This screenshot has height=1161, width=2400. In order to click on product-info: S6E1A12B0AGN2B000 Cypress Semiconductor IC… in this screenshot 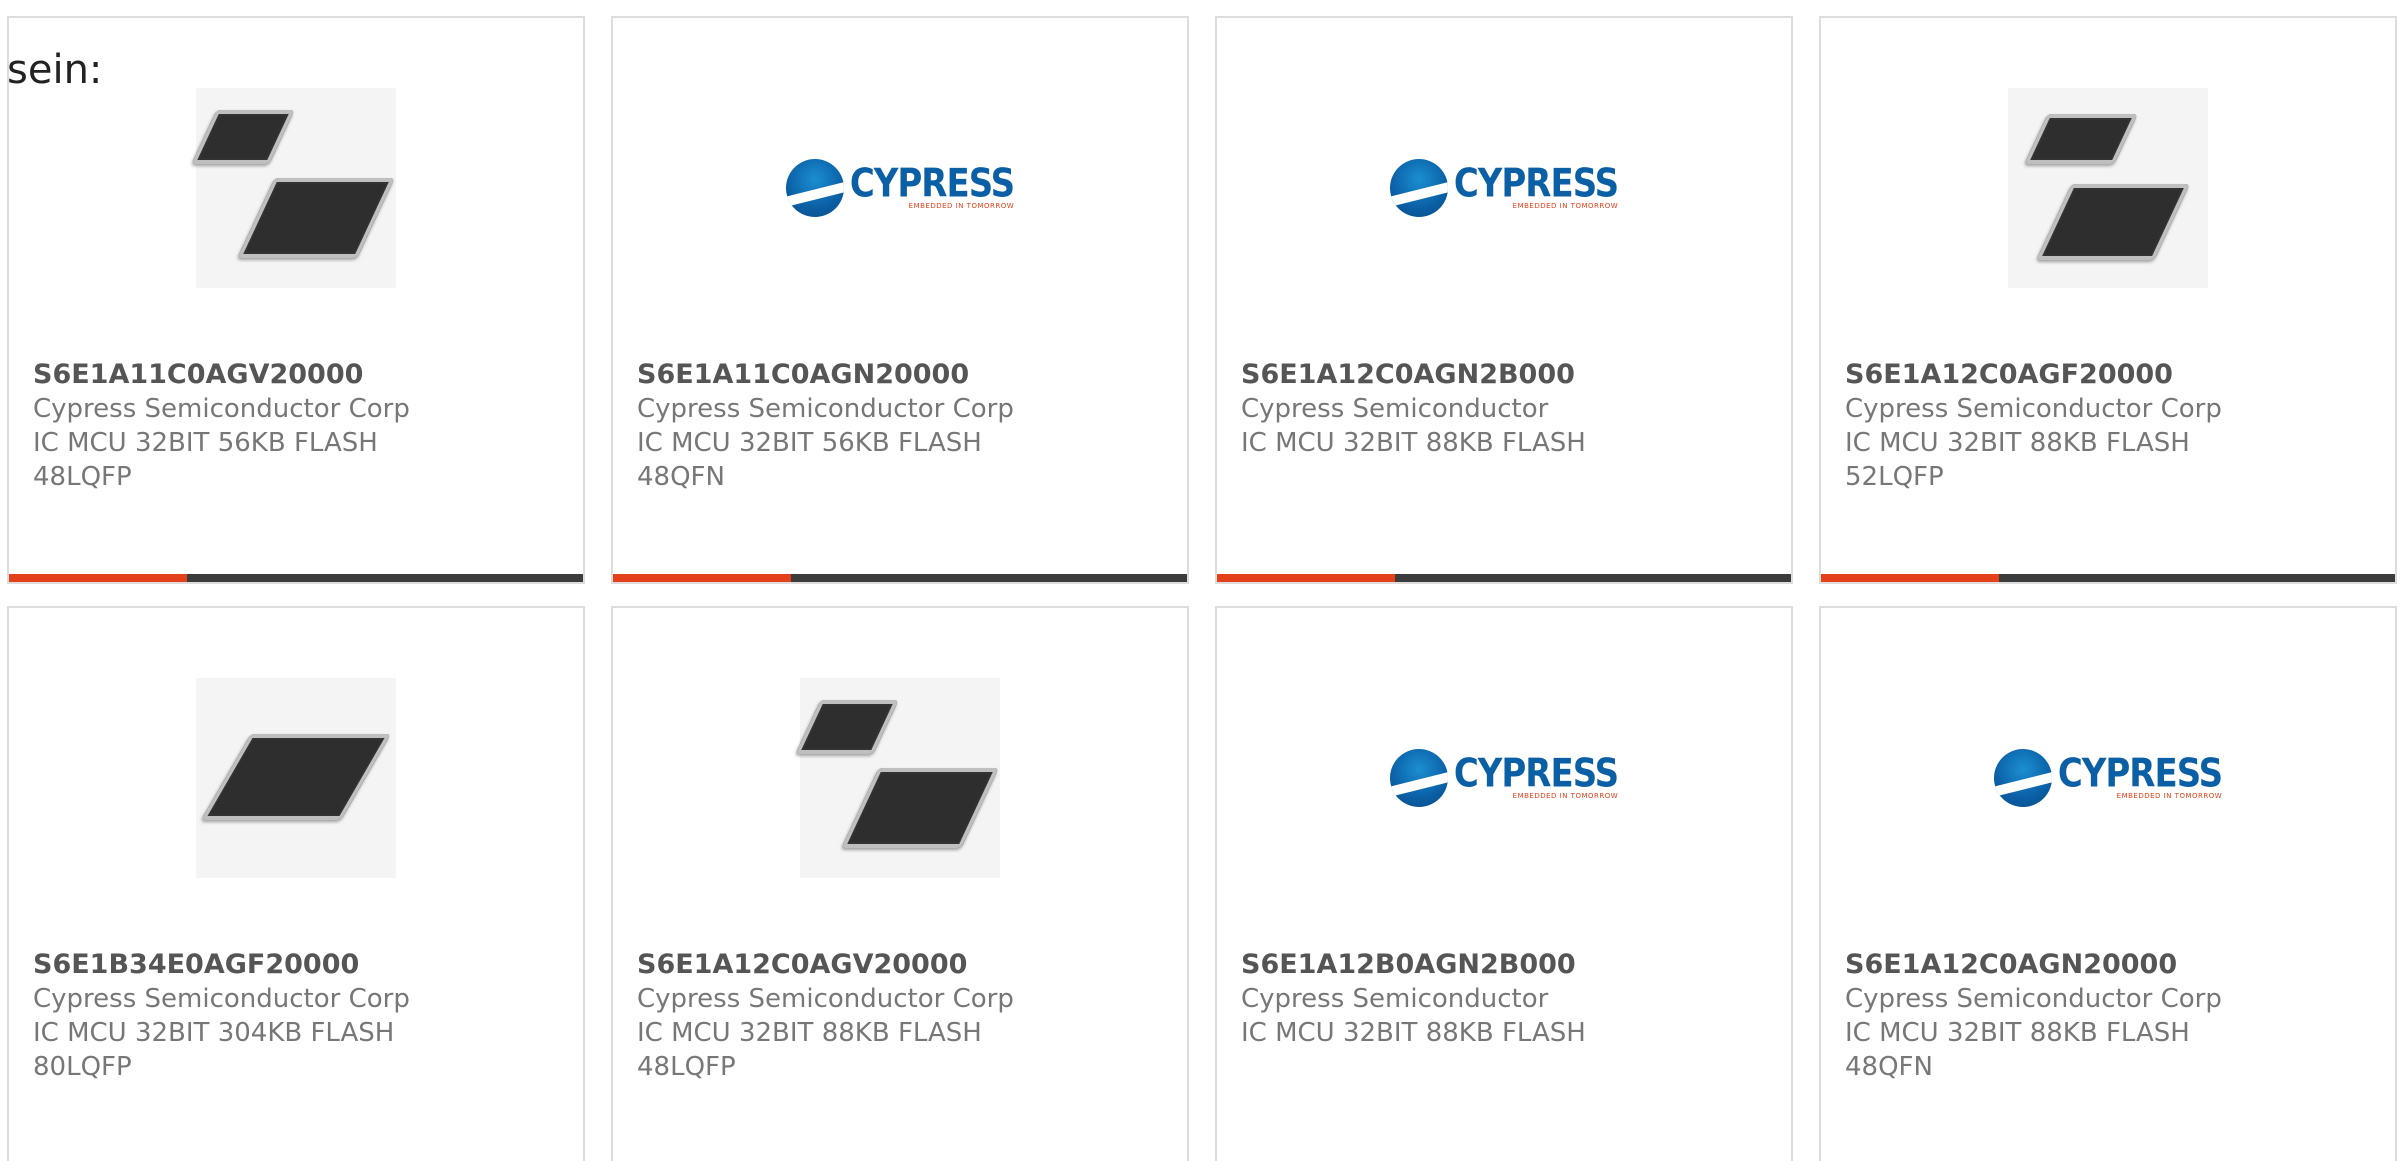, I will do `click(1504, 999)`.